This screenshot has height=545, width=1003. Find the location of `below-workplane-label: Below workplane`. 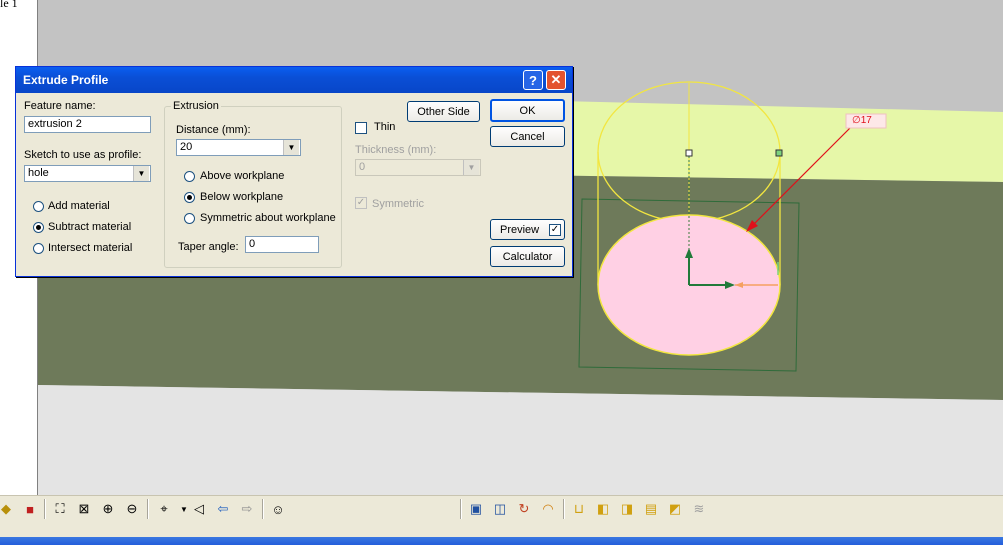

below-workplane-label: Below workplane is located at coordinates (241, 197).